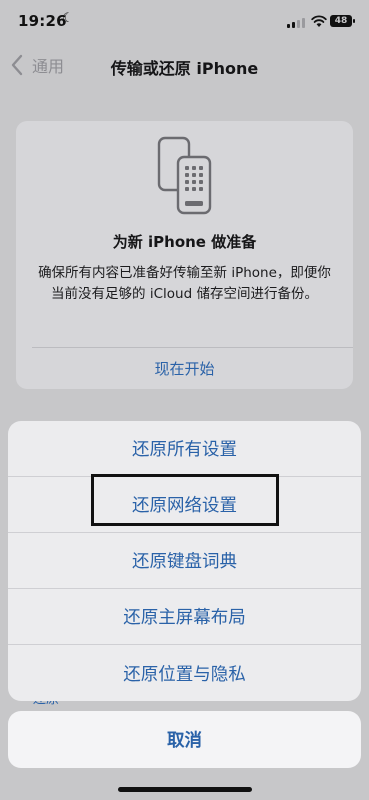  Describe the element at coordinates (184, 22) in the screenshot. I see `status-bar: 19:26 ☾ 48` at that location.